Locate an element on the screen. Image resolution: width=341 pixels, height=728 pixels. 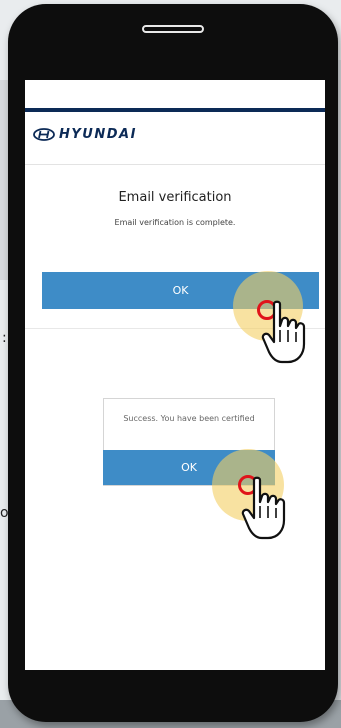
alert-message: Success. You have been certified is located at coordinates (189, 418).